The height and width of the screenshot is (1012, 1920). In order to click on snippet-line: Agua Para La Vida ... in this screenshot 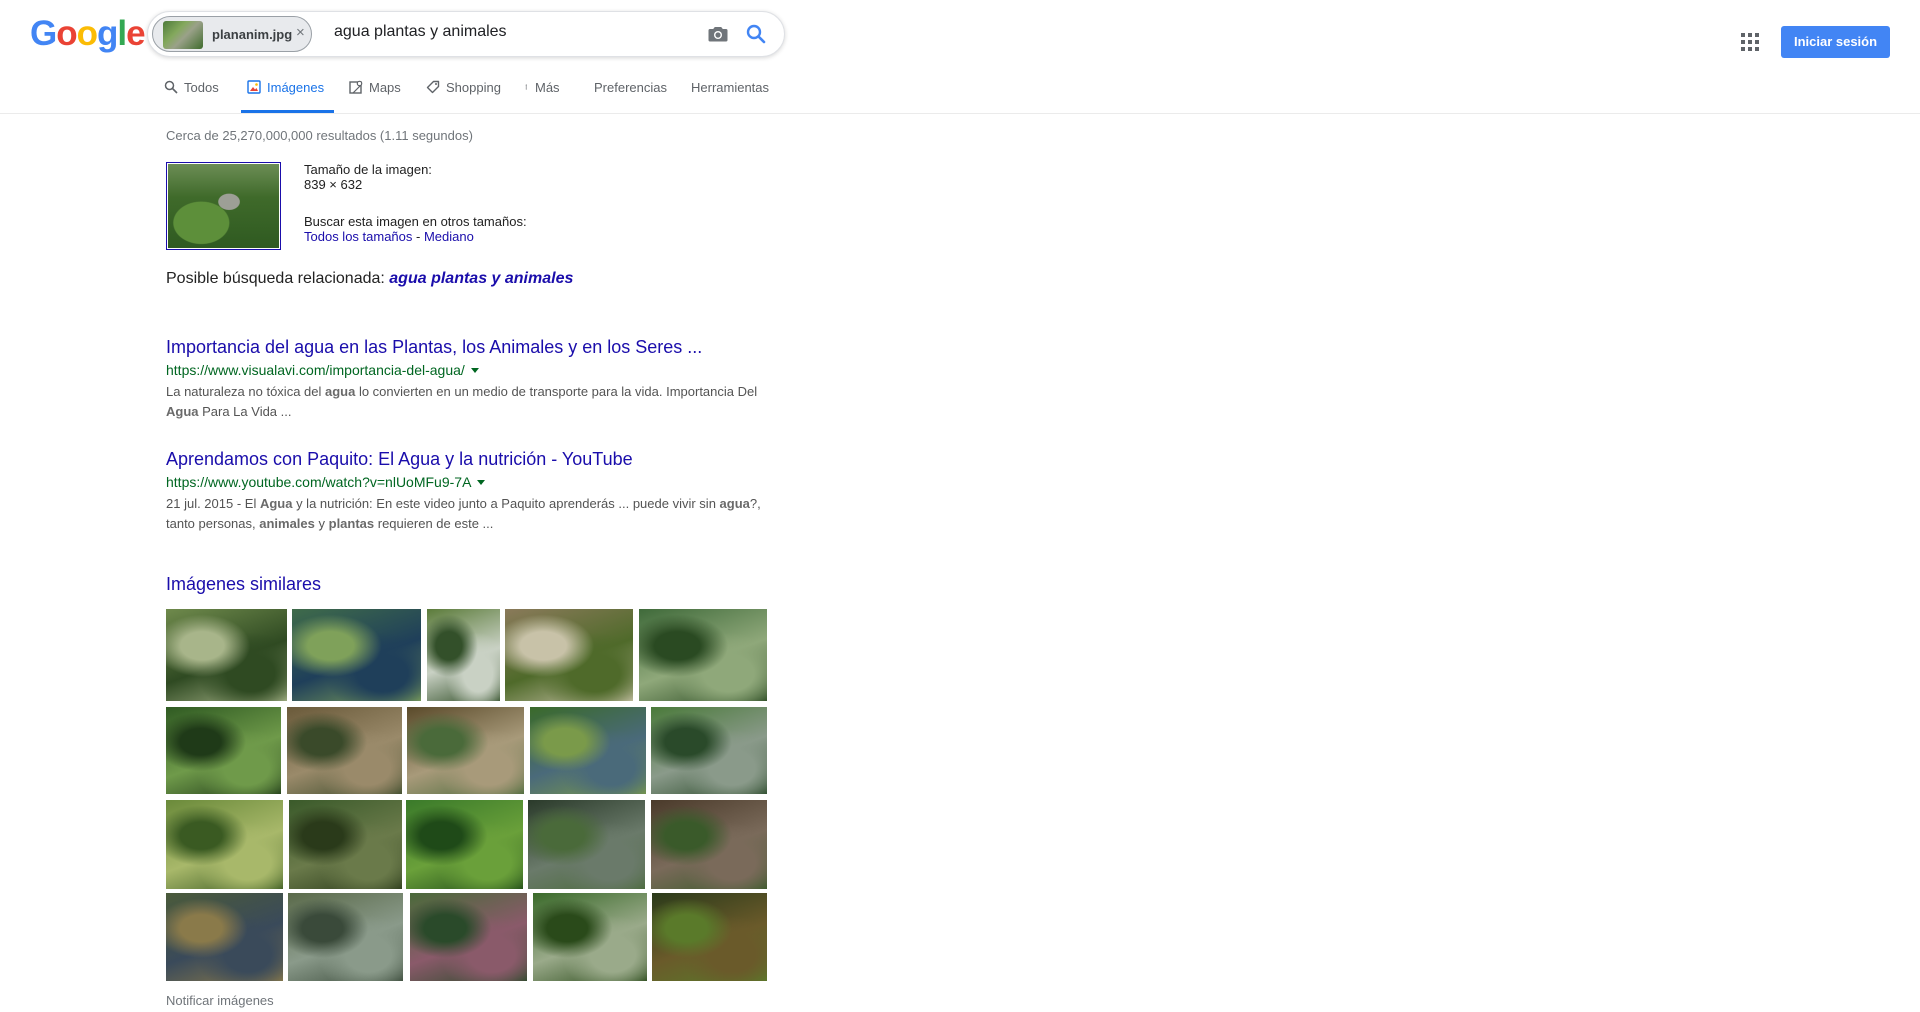, I will do `click(476, 412)`.